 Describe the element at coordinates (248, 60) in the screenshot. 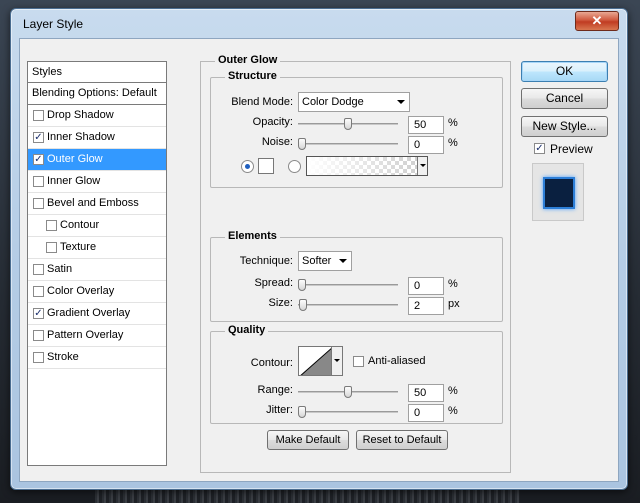

I see `outer-glow-title: Outer Glow` at that location.